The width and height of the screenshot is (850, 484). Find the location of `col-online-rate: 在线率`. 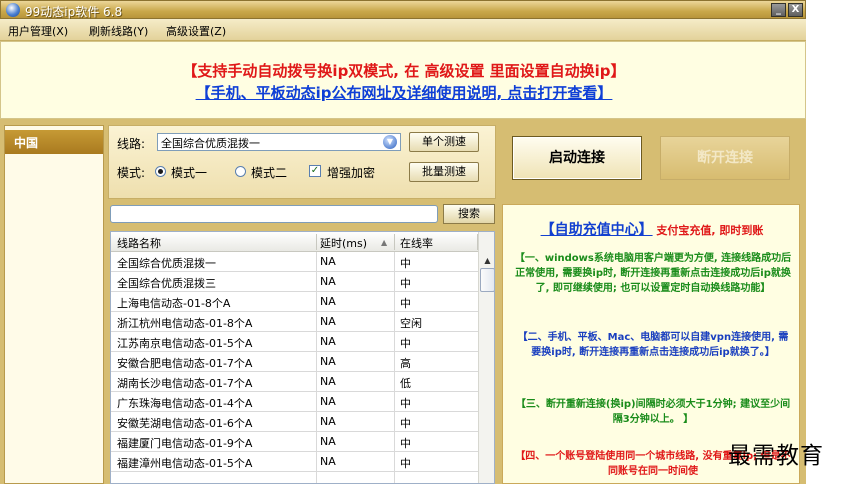

col-online-rate: 在线率 is located at coordinates (416, 243).